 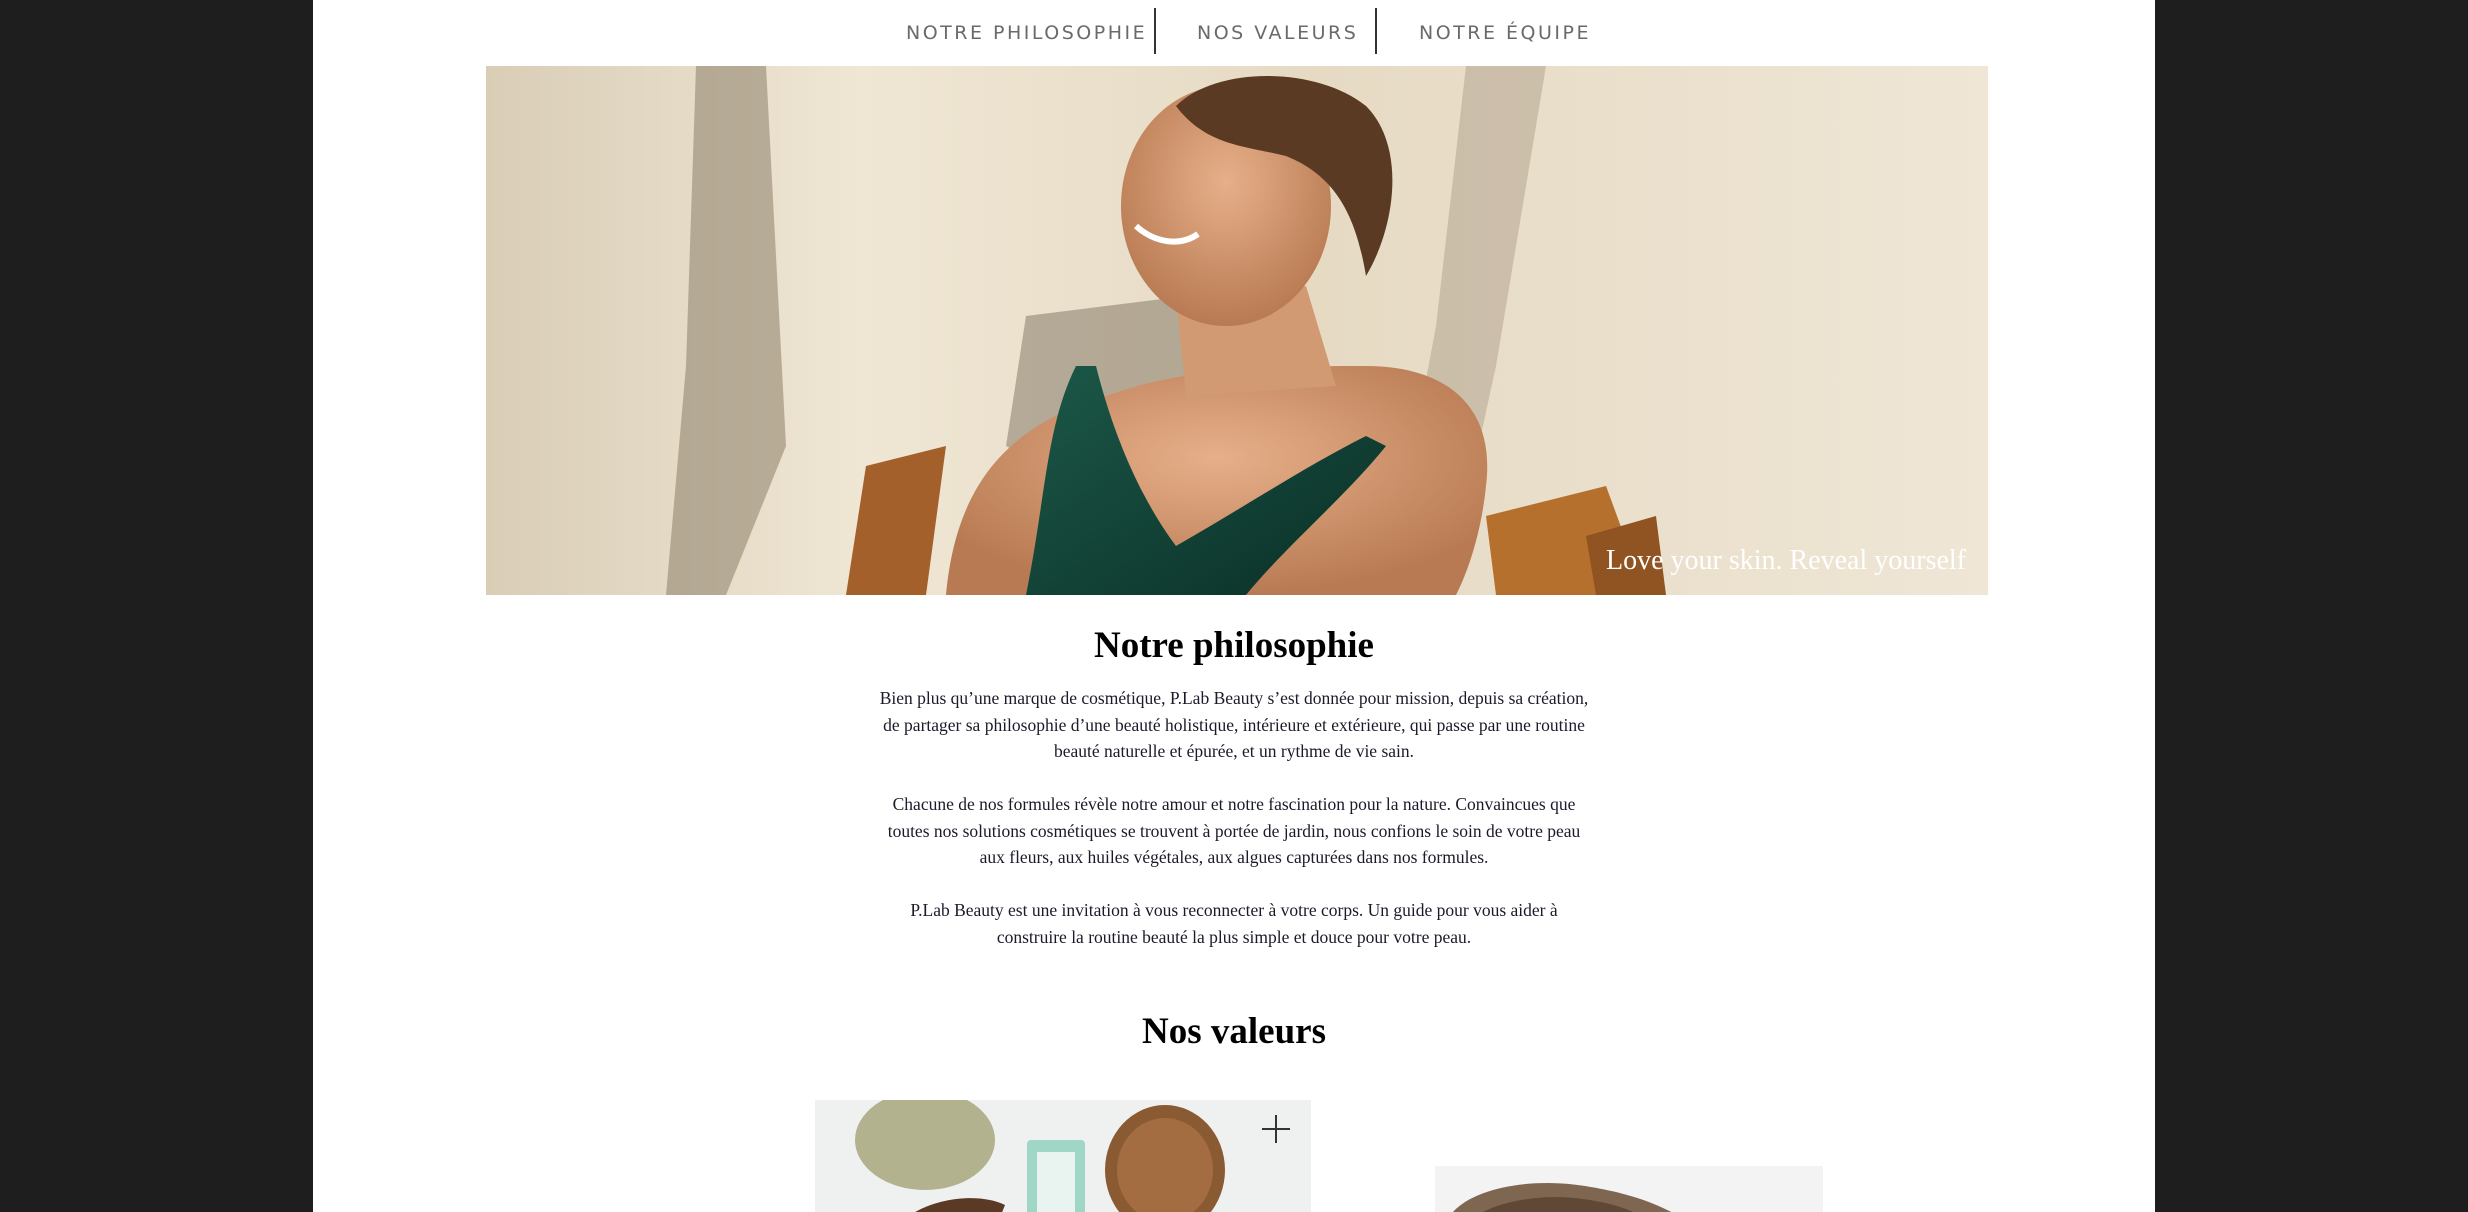 What do you see at coordinates (1505, 33) in the screenshot?
I see `nav-item-notre-equipe: NOTRE ÉQUIPE` at bounding box center [1505, 33].